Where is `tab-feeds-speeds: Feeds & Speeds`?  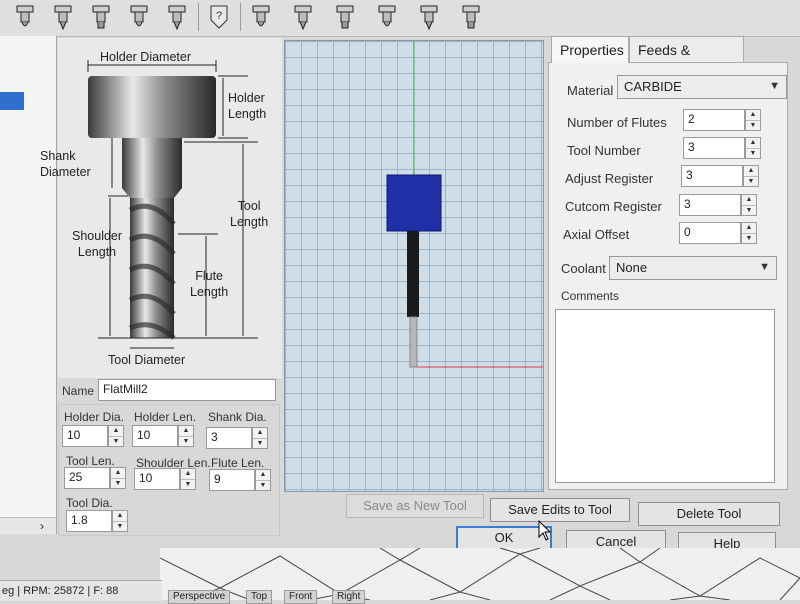 tab-feeds-speeds: Feeds & Speeds is located at coordinates (686, 60).